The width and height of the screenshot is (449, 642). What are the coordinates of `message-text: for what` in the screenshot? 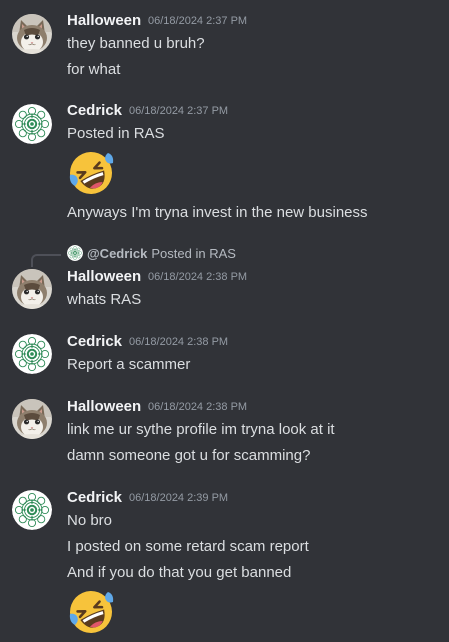 It's located at (94, 69).